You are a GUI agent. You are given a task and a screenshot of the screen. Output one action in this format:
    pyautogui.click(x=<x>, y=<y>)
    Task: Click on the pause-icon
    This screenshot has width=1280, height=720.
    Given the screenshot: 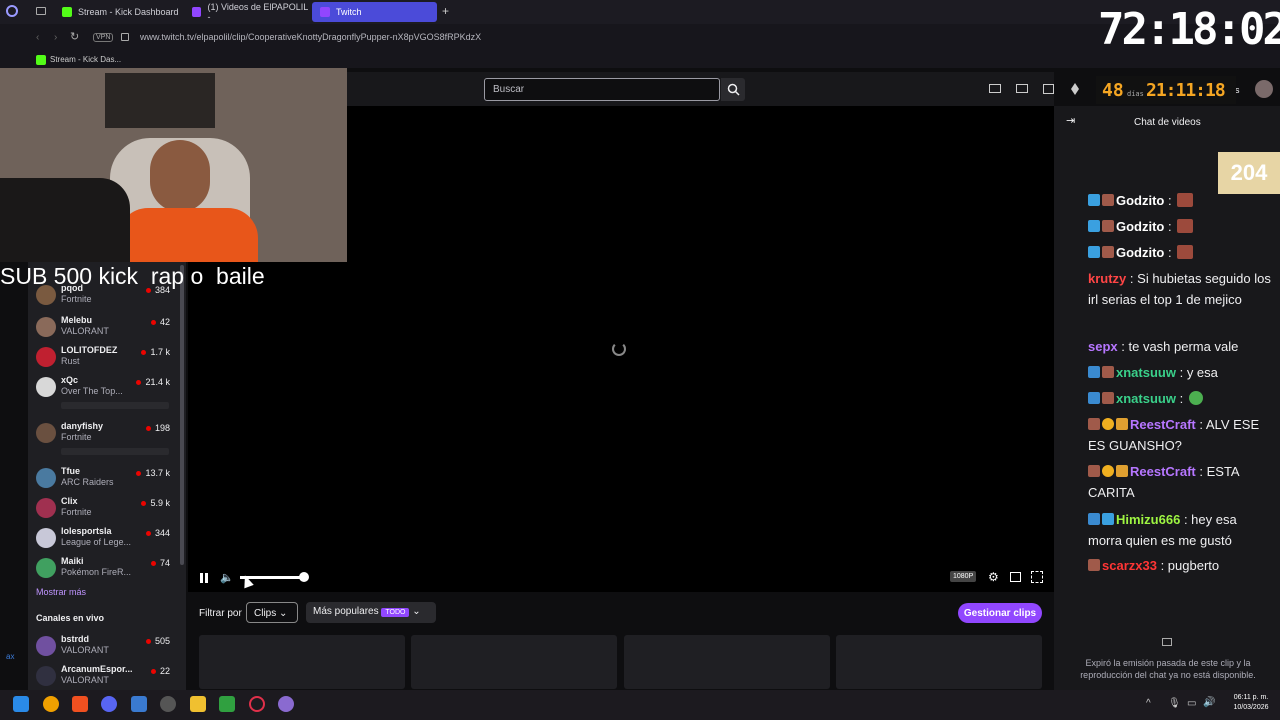 What is the action you would take?
    pyautogui.click(x=201, y=578)
    